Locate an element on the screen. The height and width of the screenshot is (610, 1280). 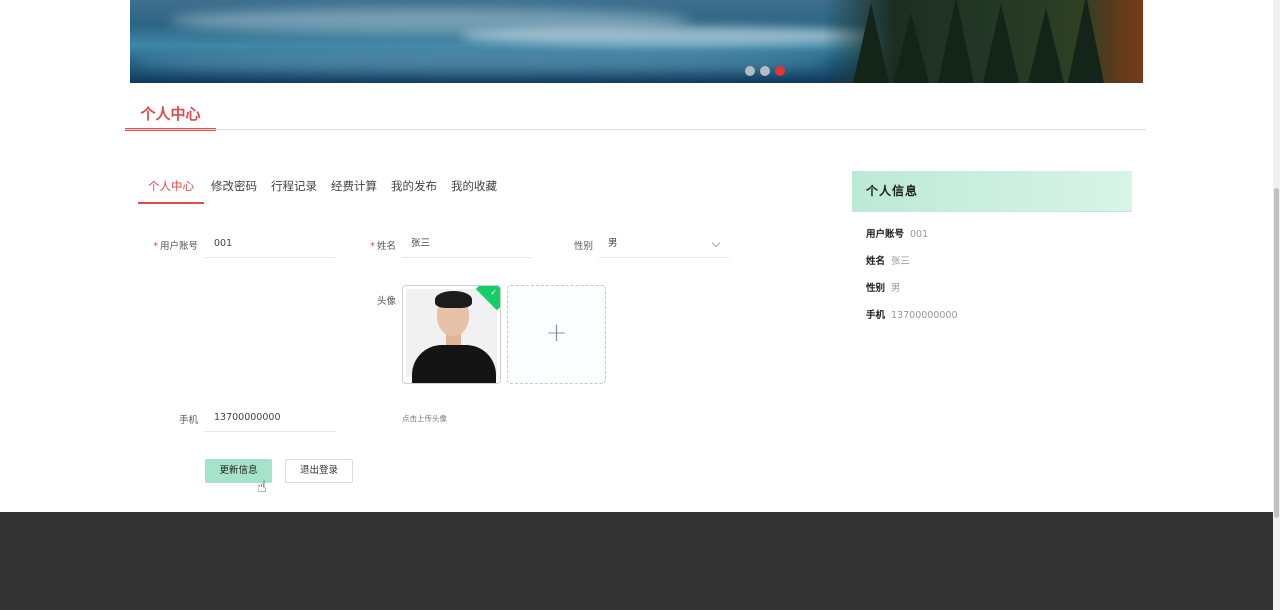
gender-select: 男 is located at coordinates (664, 244).